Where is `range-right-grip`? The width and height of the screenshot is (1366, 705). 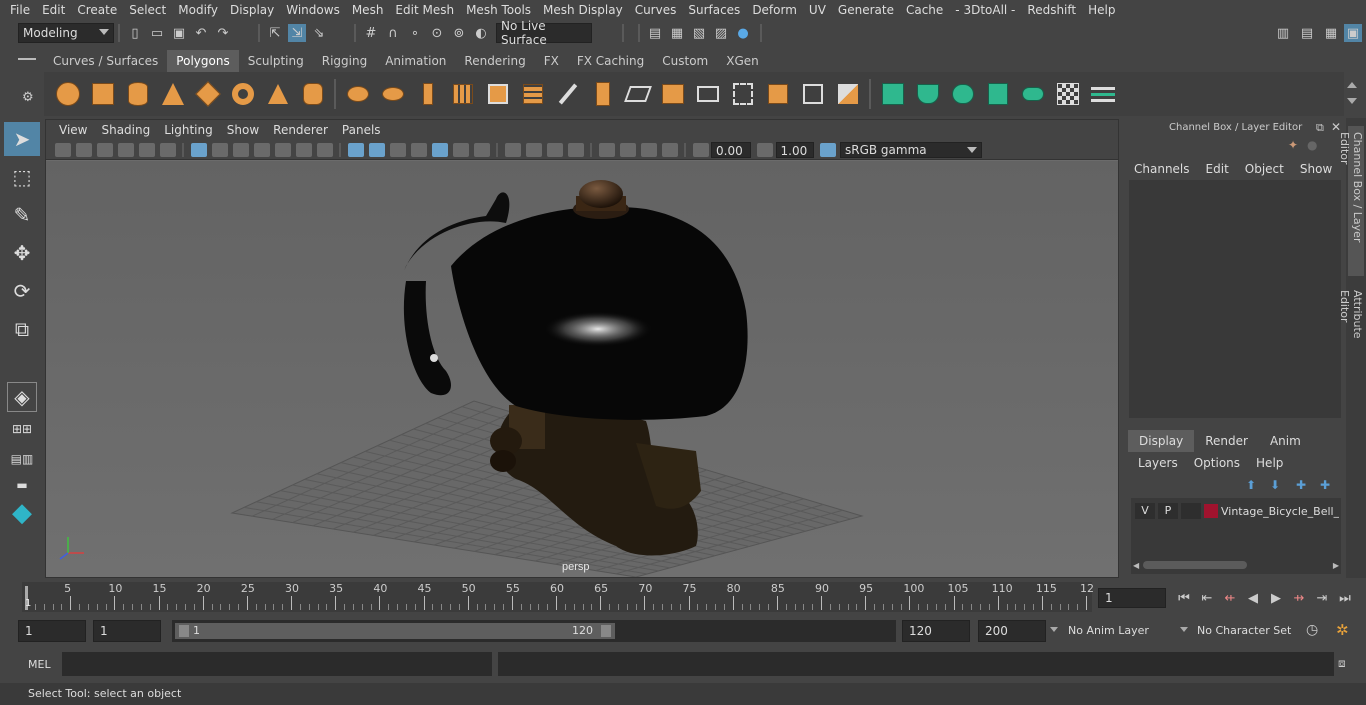
range-right-grip is located at coordinates (606, 631).